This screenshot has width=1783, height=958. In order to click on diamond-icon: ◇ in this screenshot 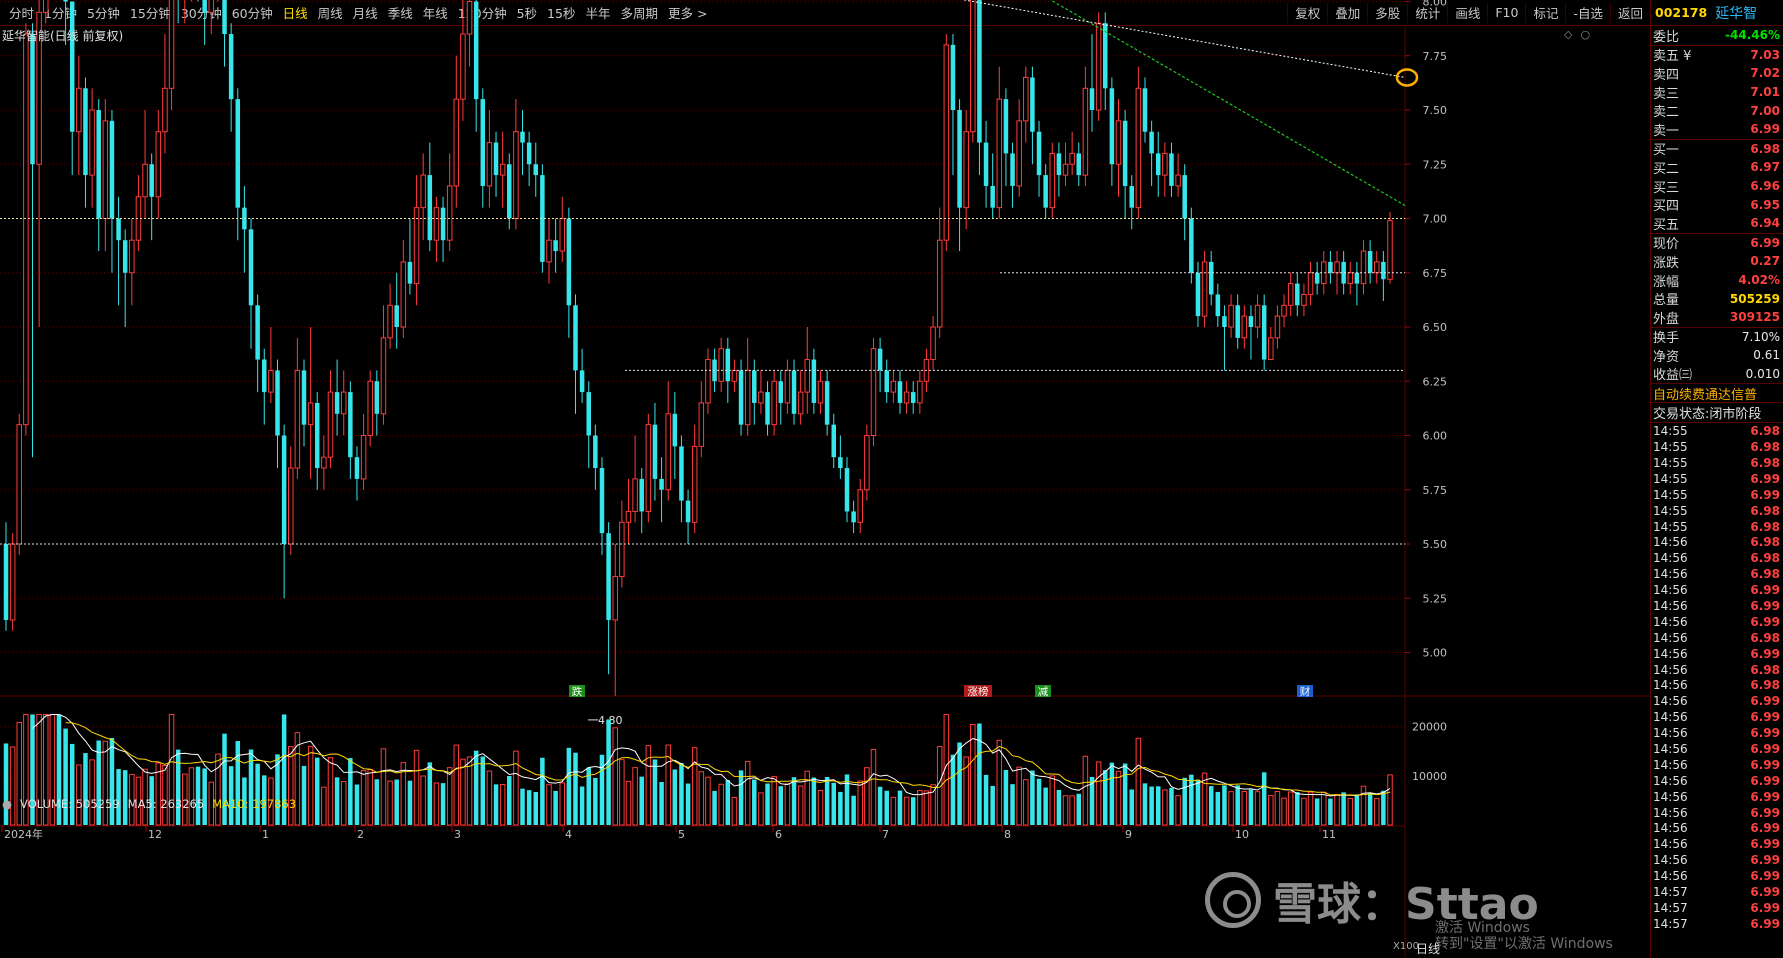, I will do `click(1568, 34)`.